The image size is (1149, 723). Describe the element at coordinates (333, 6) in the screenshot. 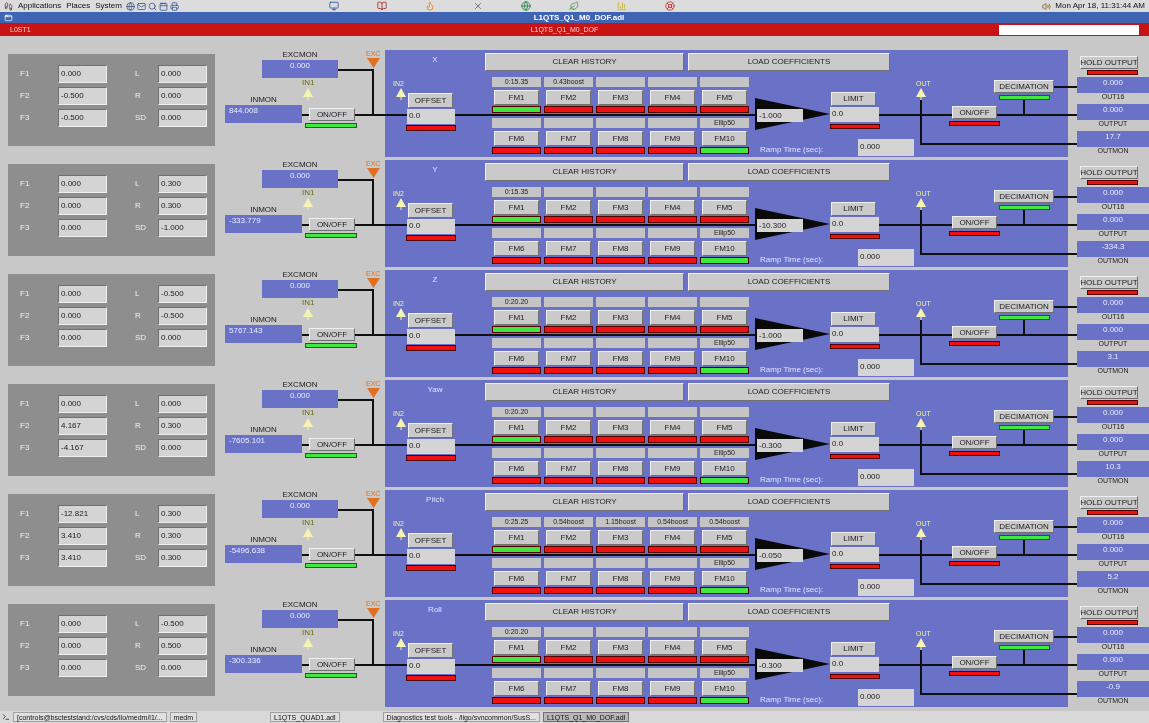

I see `monitor-icon` at that location.